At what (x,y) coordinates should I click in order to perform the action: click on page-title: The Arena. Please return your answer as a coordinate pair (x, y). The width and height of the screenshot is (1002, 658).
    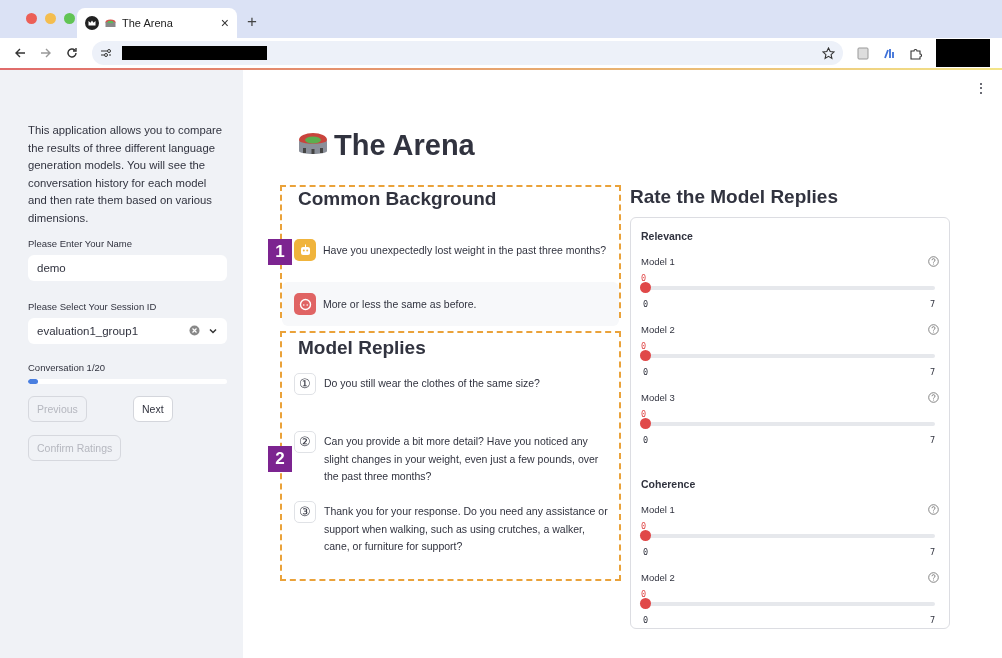
    Looking at the image, I should click on (404, 145).